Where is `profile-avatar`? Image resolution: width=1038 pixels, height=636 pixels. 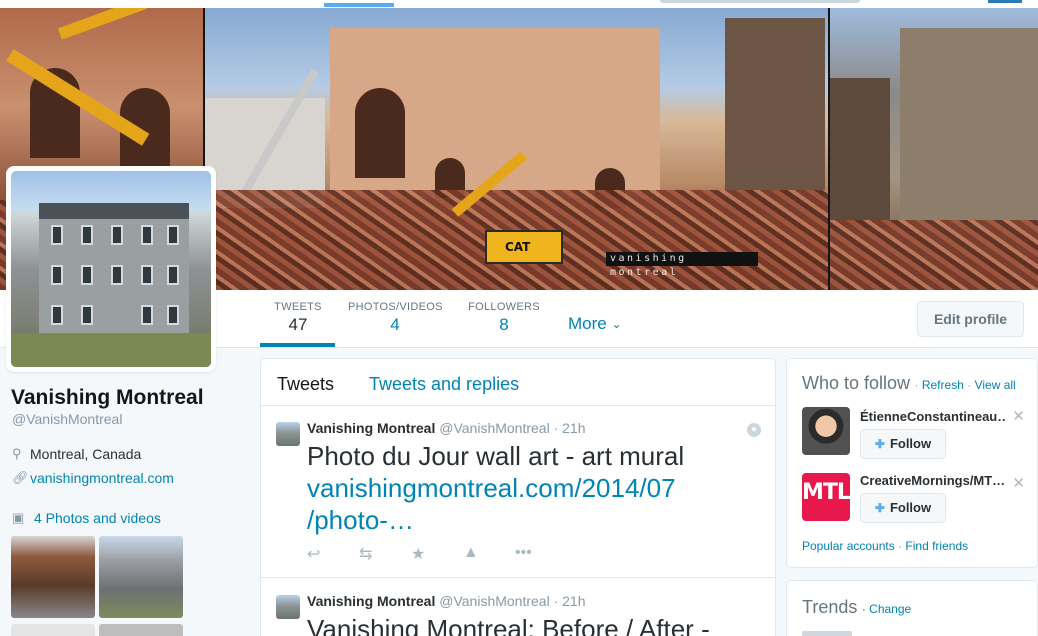 profile-avatar is located at coordinates (111, 269).